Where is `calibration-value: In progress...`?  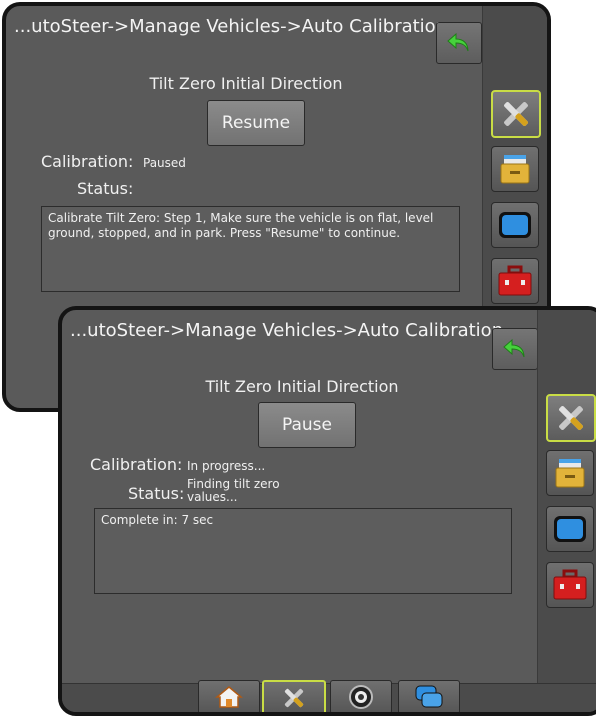
calibration-value: In progress... is located at coordinates (226, 466).